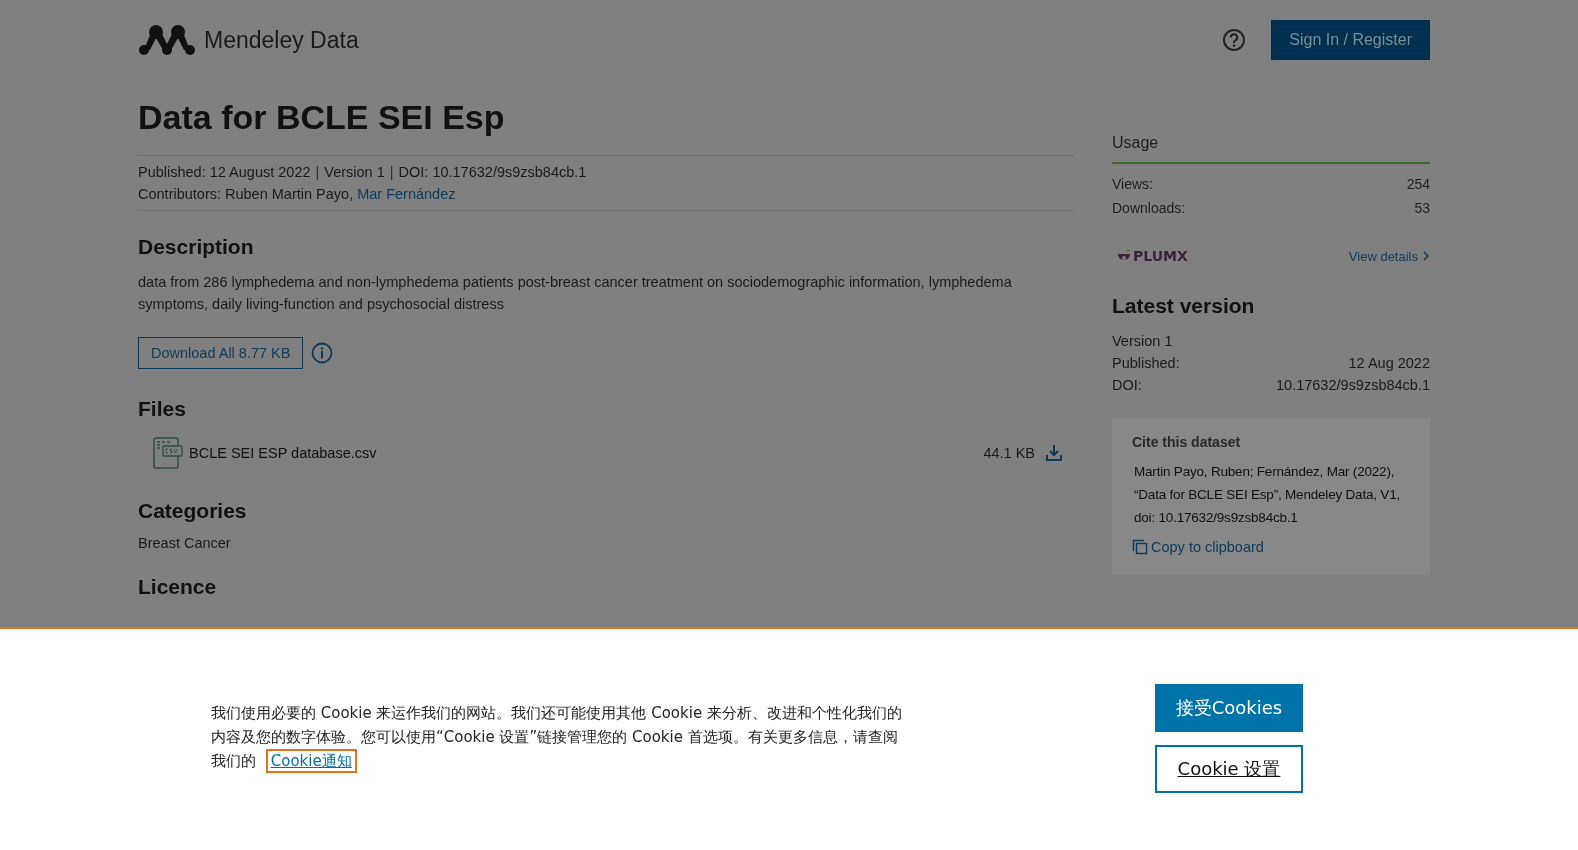 The image size is (1578, 850). I want to click on cite-heading: Cite this dataset, so click(1187, 442).